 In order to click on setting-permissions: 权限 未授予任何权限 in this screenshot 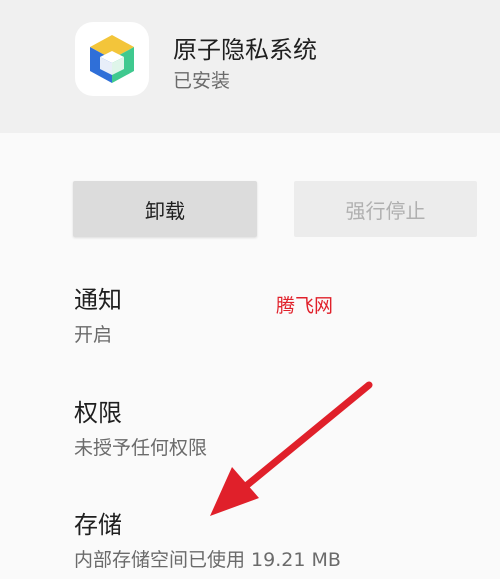, I will do `click(274, 430)`.